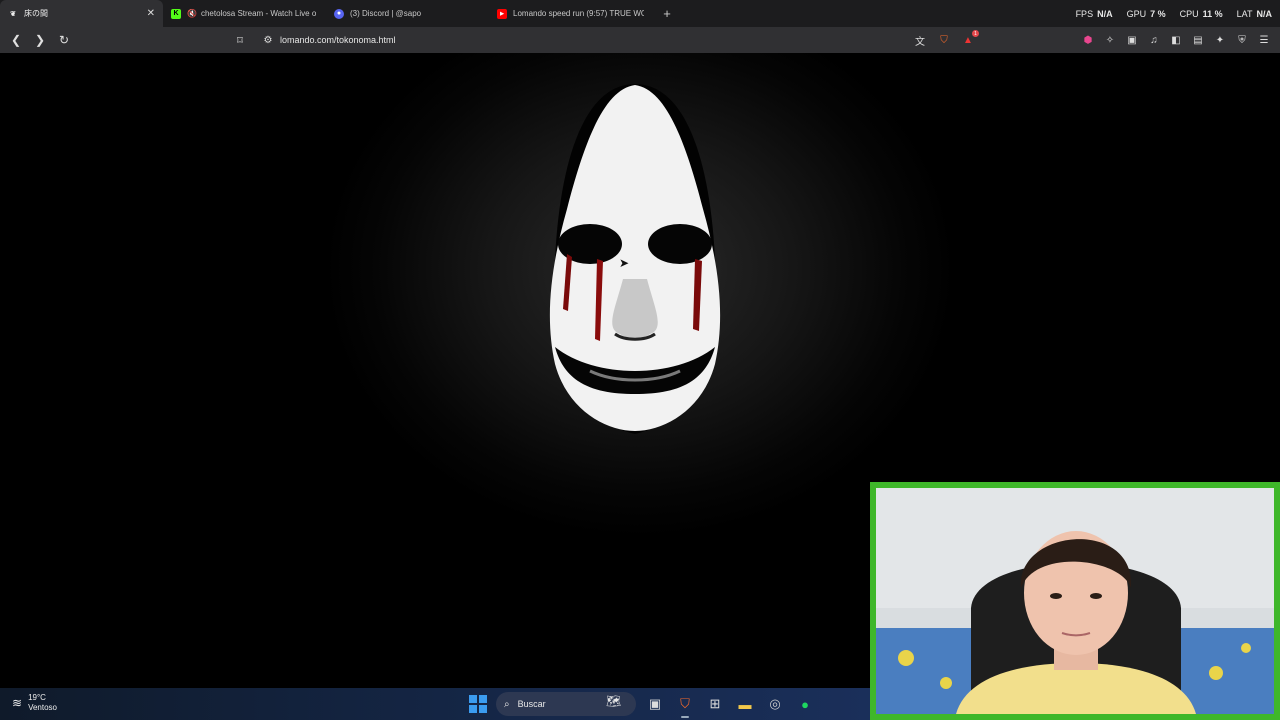 This screenshot has width=1280, height=720. I want to click on tab-youtube: ▶ Lomando speed run (9:57) TRUE WO, so click(570, 13).